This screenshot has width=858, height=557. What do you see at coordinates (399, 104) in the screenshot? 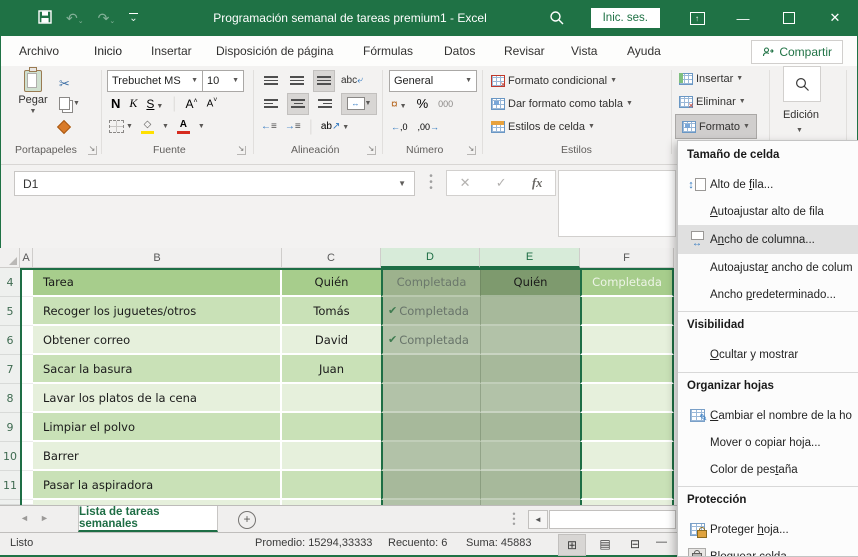
I see `accounting-format-button: ¤ ▼` at bounding box center [399, 104].